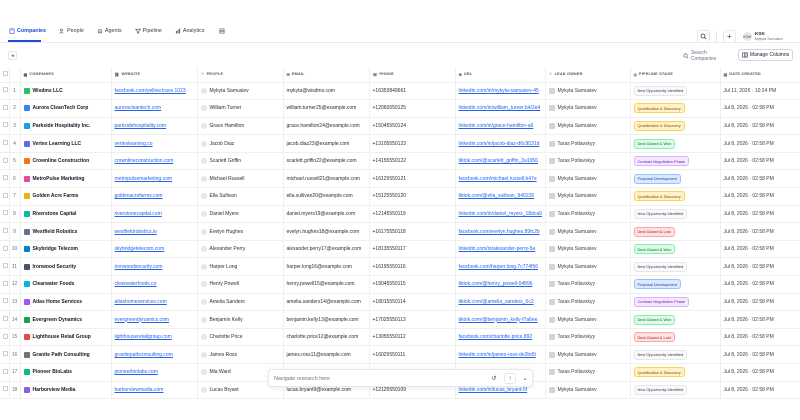 This screenshot has height=420, width=800. I want to click on website-link: riverstonecapital.com, so click(138, 214).